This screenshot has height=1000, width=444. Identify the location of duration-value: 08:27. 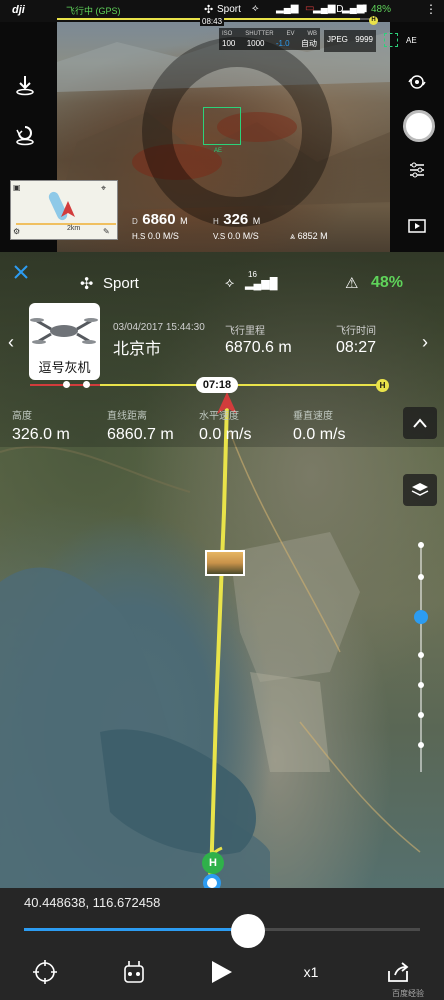
(356, 347).